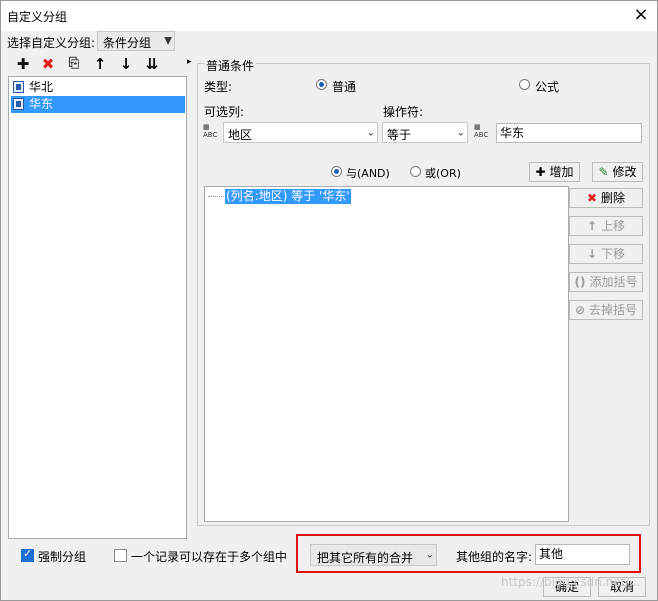  I want to click on chevron-down-icon: ▼, so click(168, 41).